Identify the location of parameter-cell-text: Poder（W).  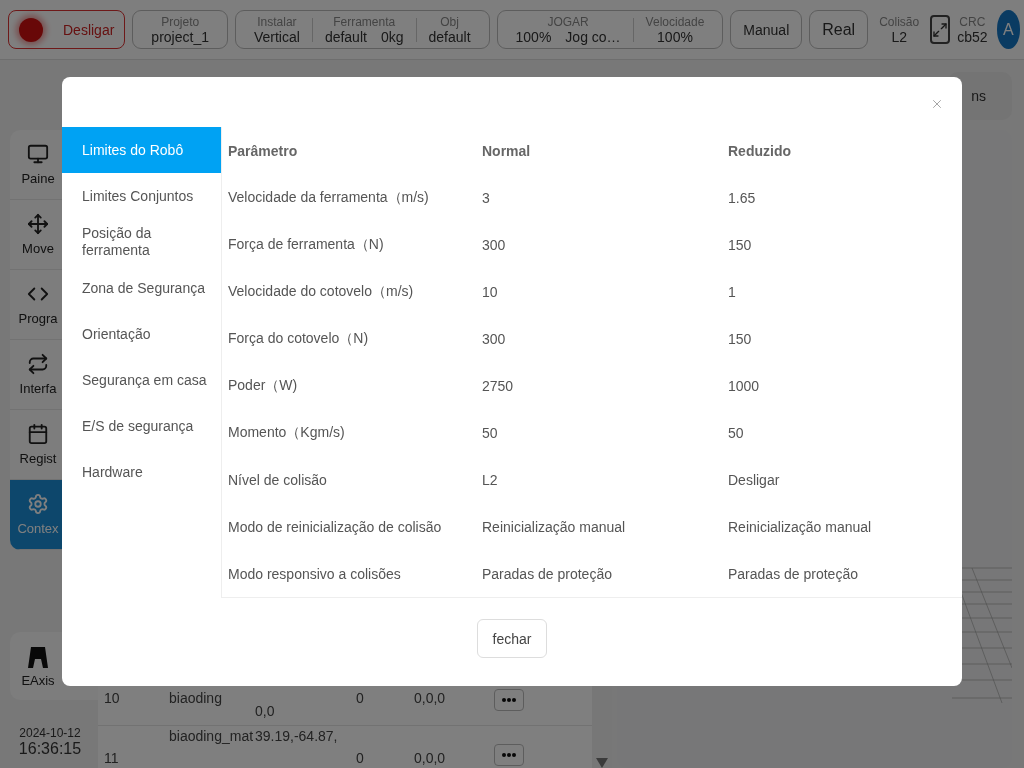
(263, 385).